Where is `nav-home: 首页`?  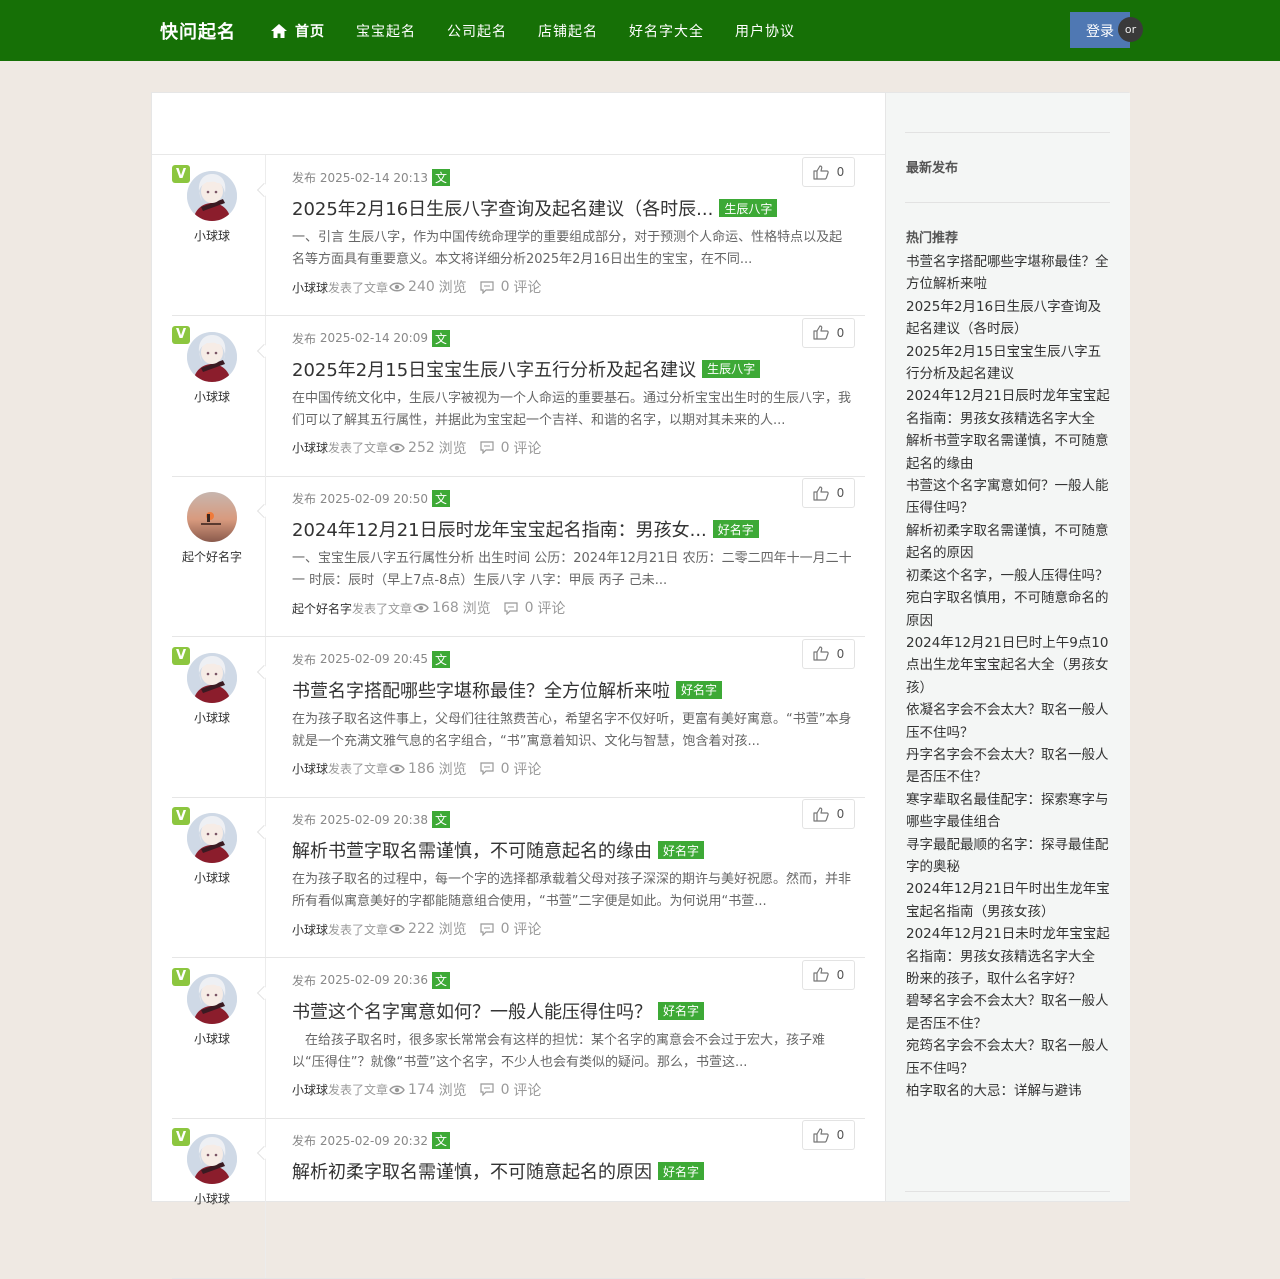 nav-home: 首页 is located at coordinates (297, 31).